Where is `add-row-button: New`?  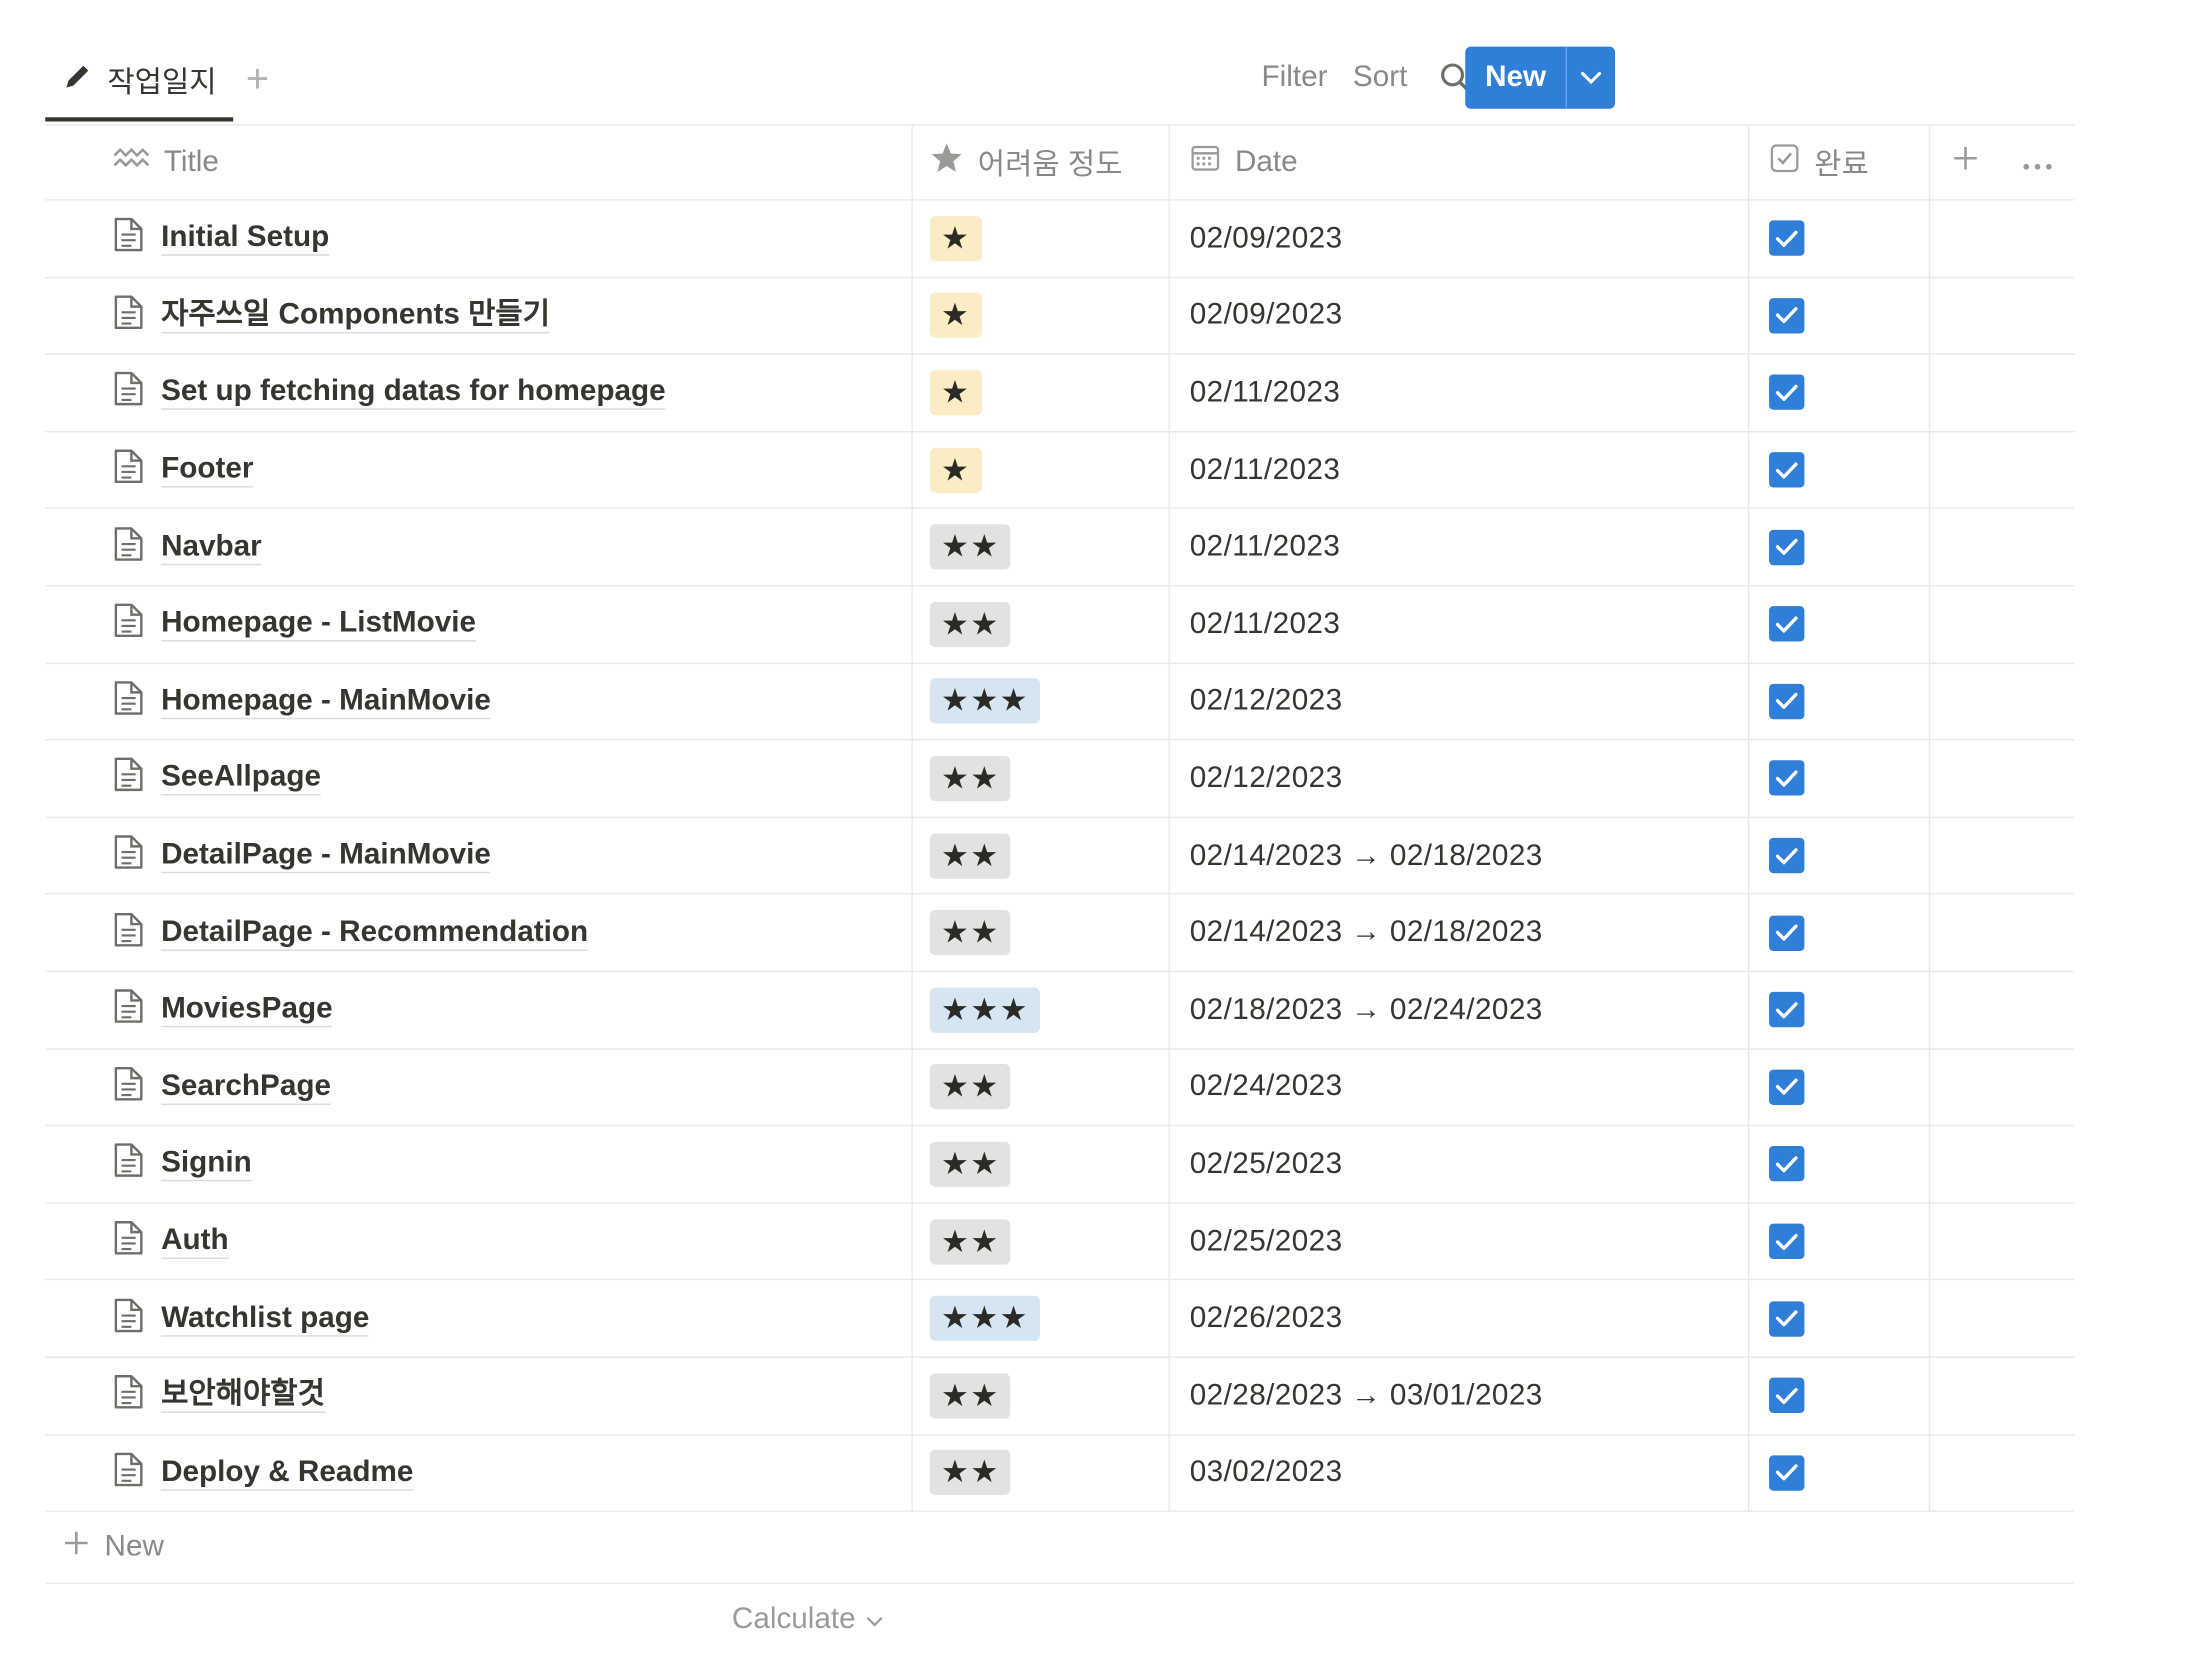
add-row-button: New is located at coordinates (1060, 1548).